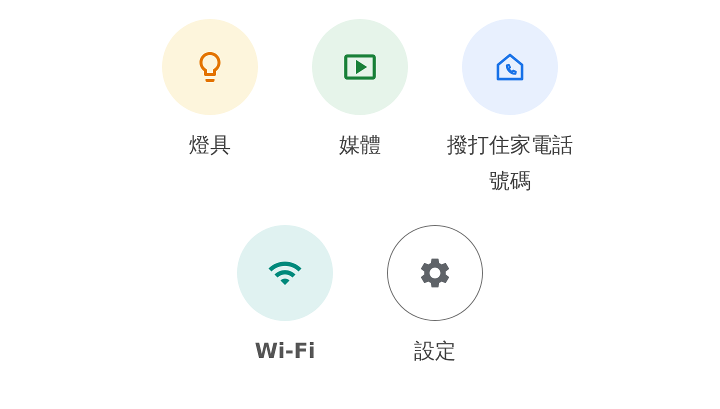 The height and width of the screenshot is (409, 720). What do you see at coordinates (285, 351) in the screenshot?
I see `shortcut-label: Wi-Fi` at bounding box center [285, 351].